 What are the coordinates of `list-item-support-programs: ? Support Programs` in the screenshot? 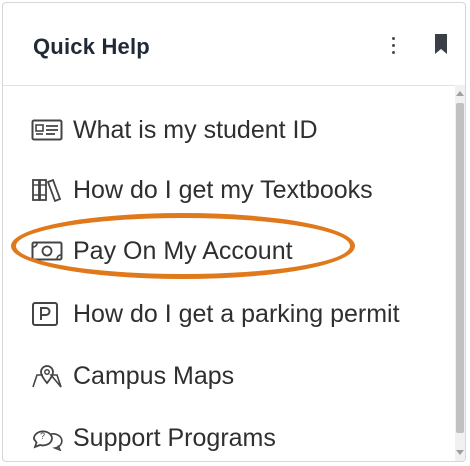 It's located at (153, 438).